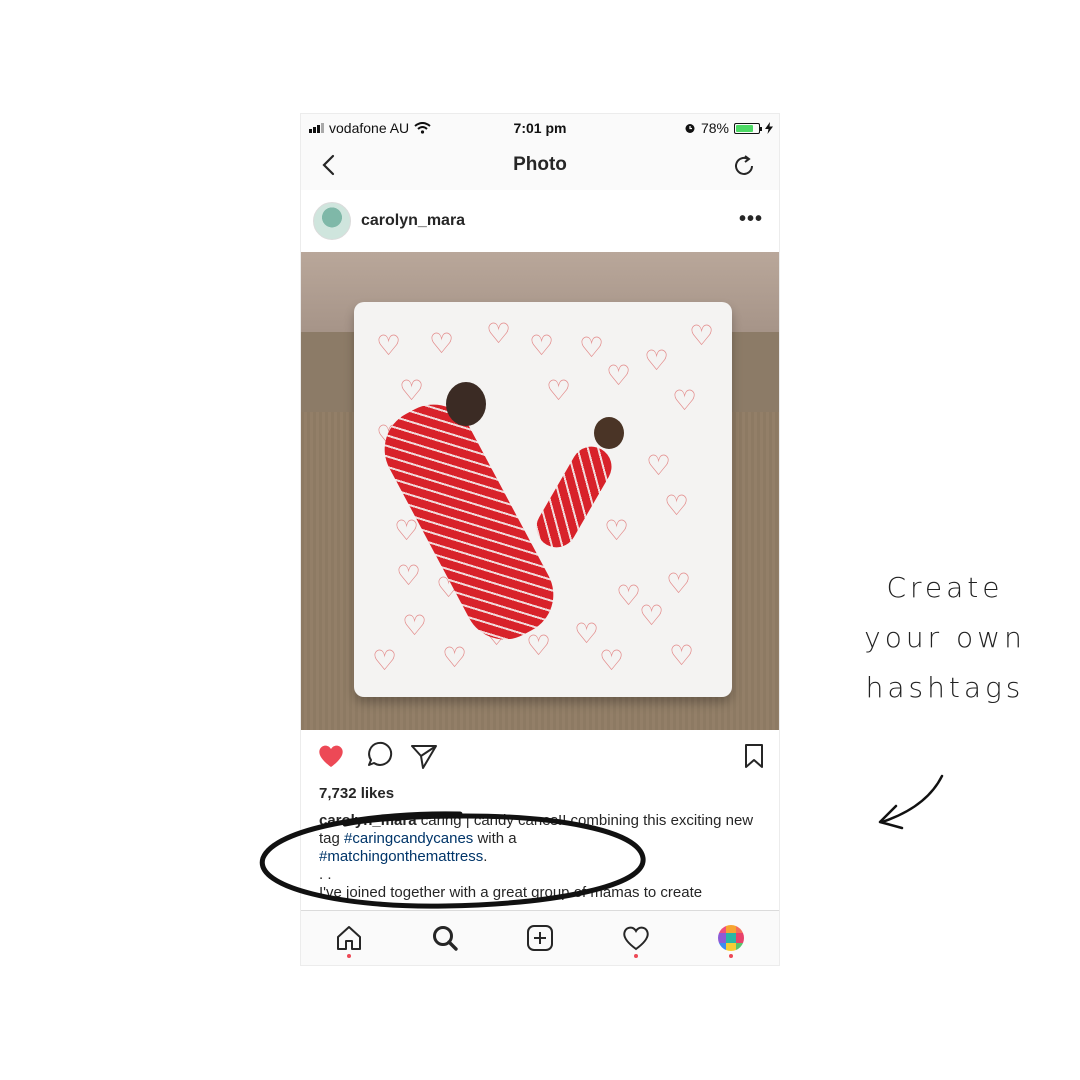 The image size is (1080, 1080). Describe the element at coordinates (731, 938) in the screenshot. I see `profile-icon` at that location.